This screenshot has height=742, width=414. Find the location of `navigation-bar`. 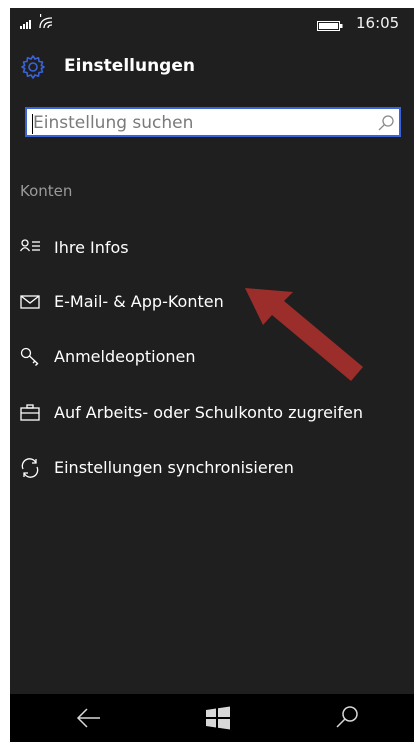

navigation-bar is located at coordinates (212, 718).